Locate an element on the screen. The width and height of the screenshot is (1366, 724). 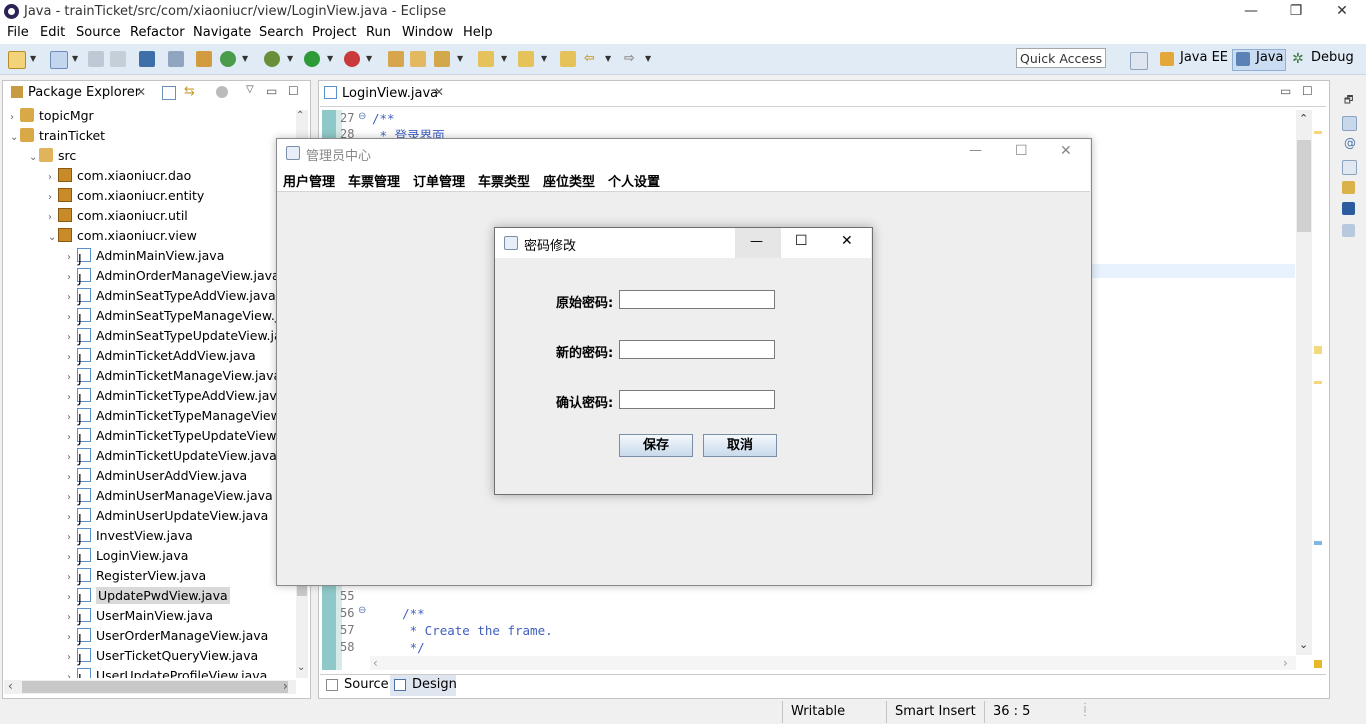
tree-item-java-file: › AdminTicketAddView.java is located at coordinates (161, 357).